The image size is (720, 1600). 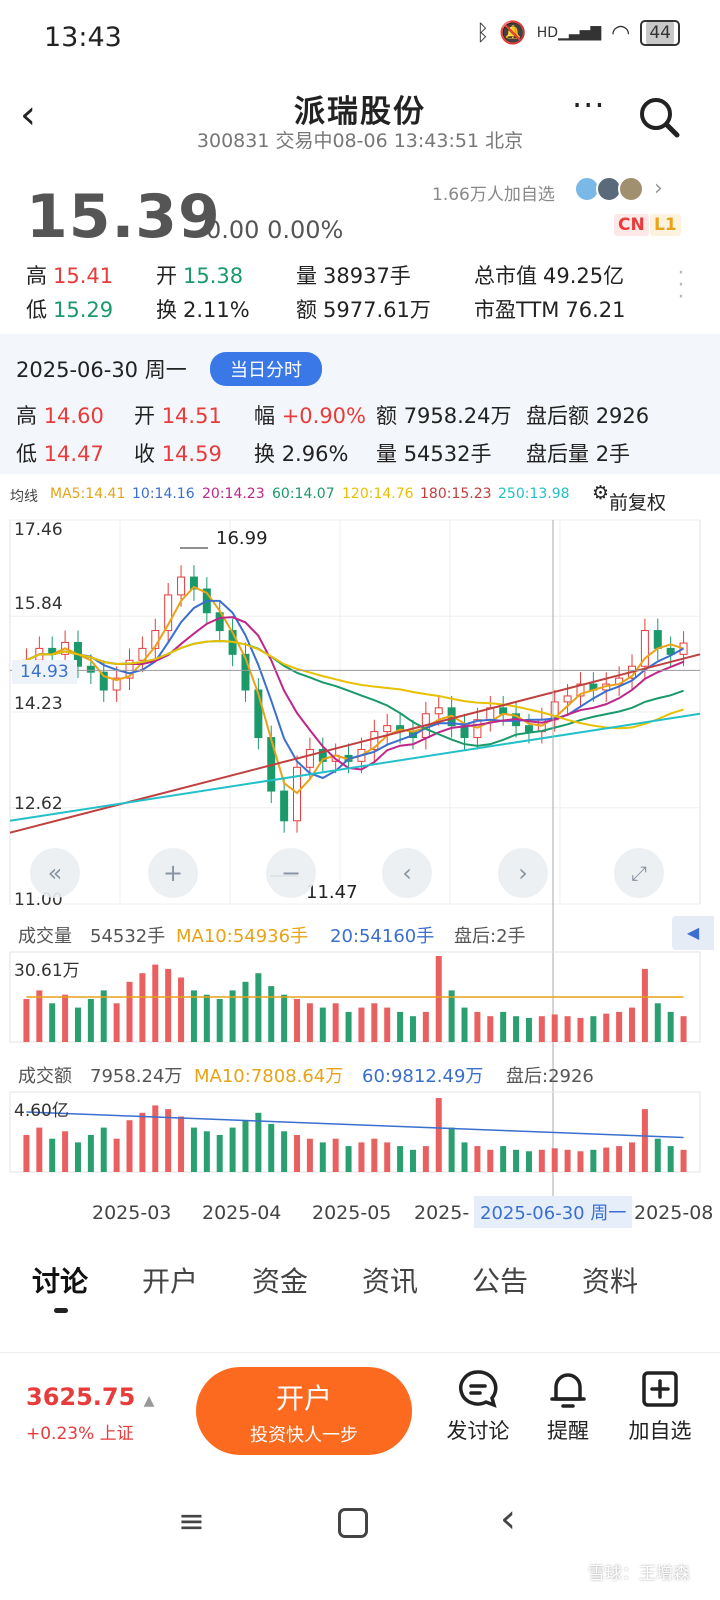 I want to click on scroll-start-button: «, so click(x=55, y=873).